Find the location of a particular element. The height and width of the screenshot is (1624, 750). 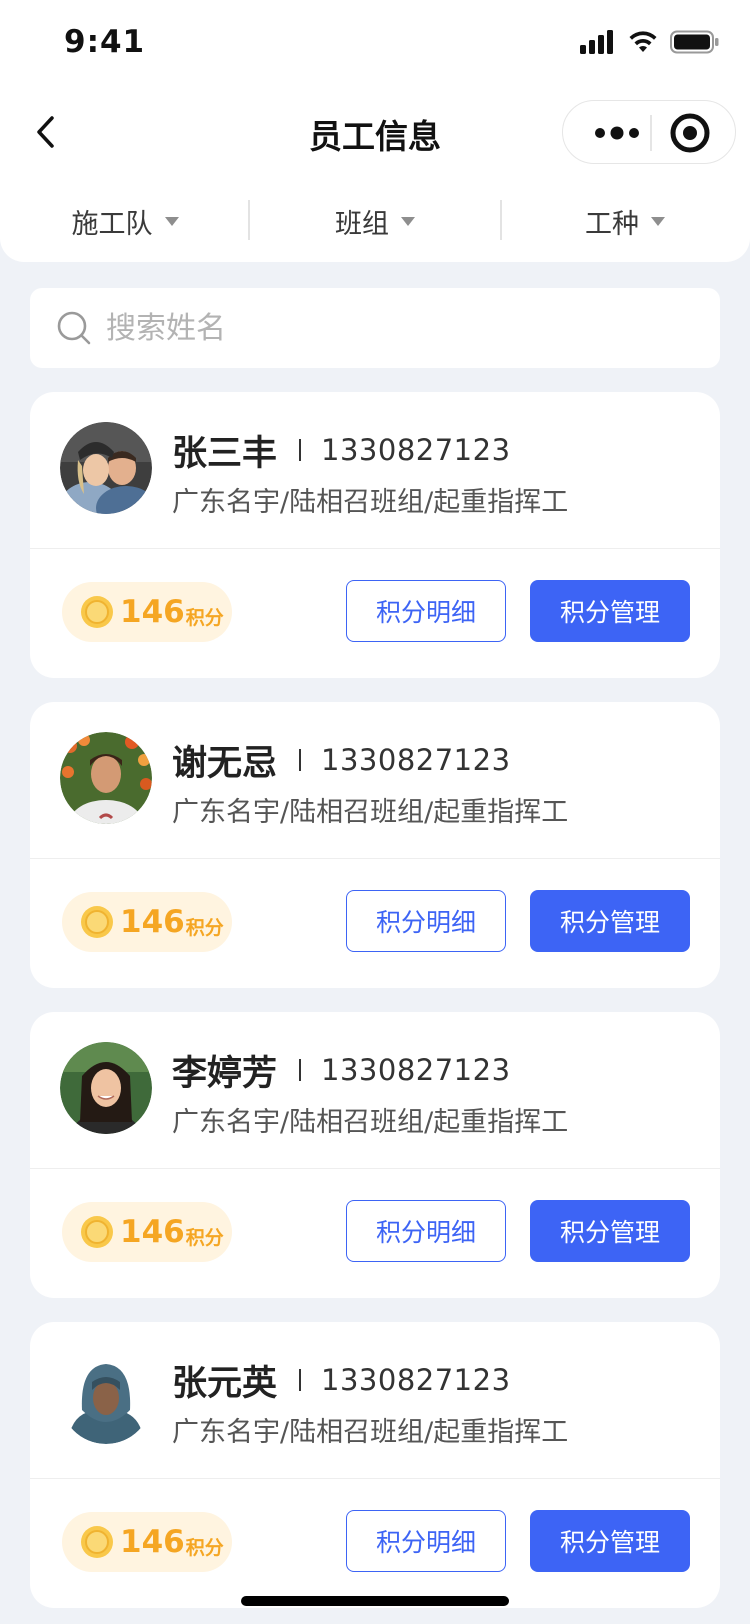

signal-icon is located at coordinates (596, 42).